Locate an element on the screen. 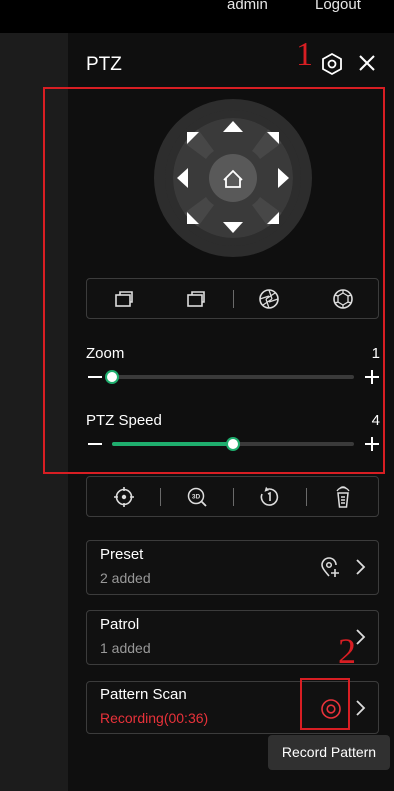 Image resolution: width=394 pixels, height=791 pixels. ptz-speed-value: 4 is located at coordinates (375, 420).